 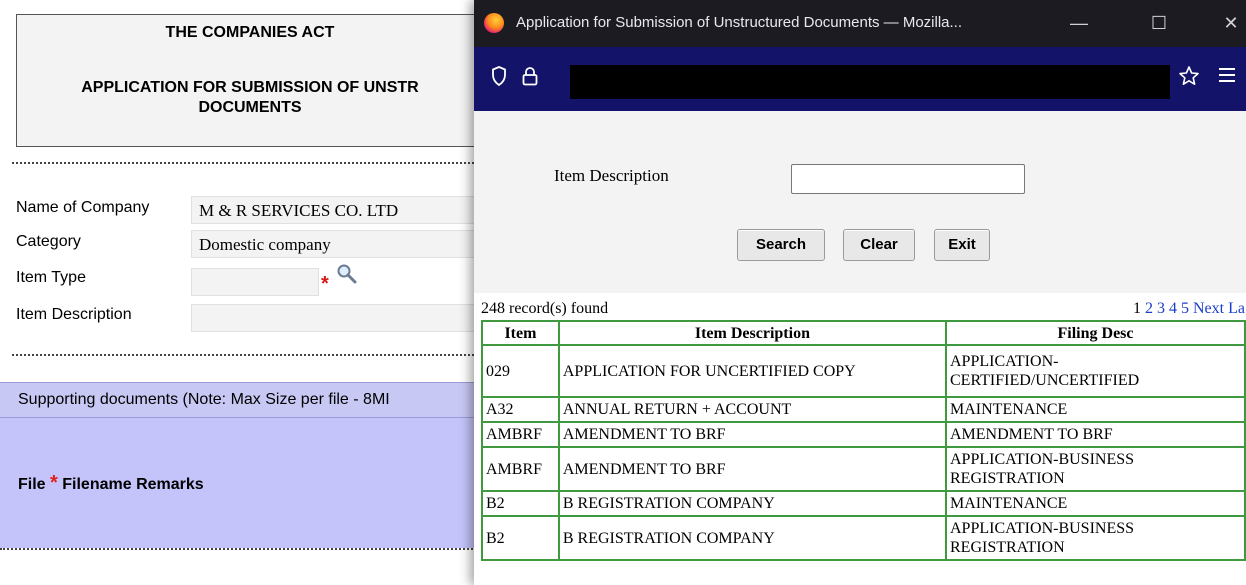 I want to click on item-description-cell: ANNUAL RETURN + ACCOUNT, so click(x=752, y=409).